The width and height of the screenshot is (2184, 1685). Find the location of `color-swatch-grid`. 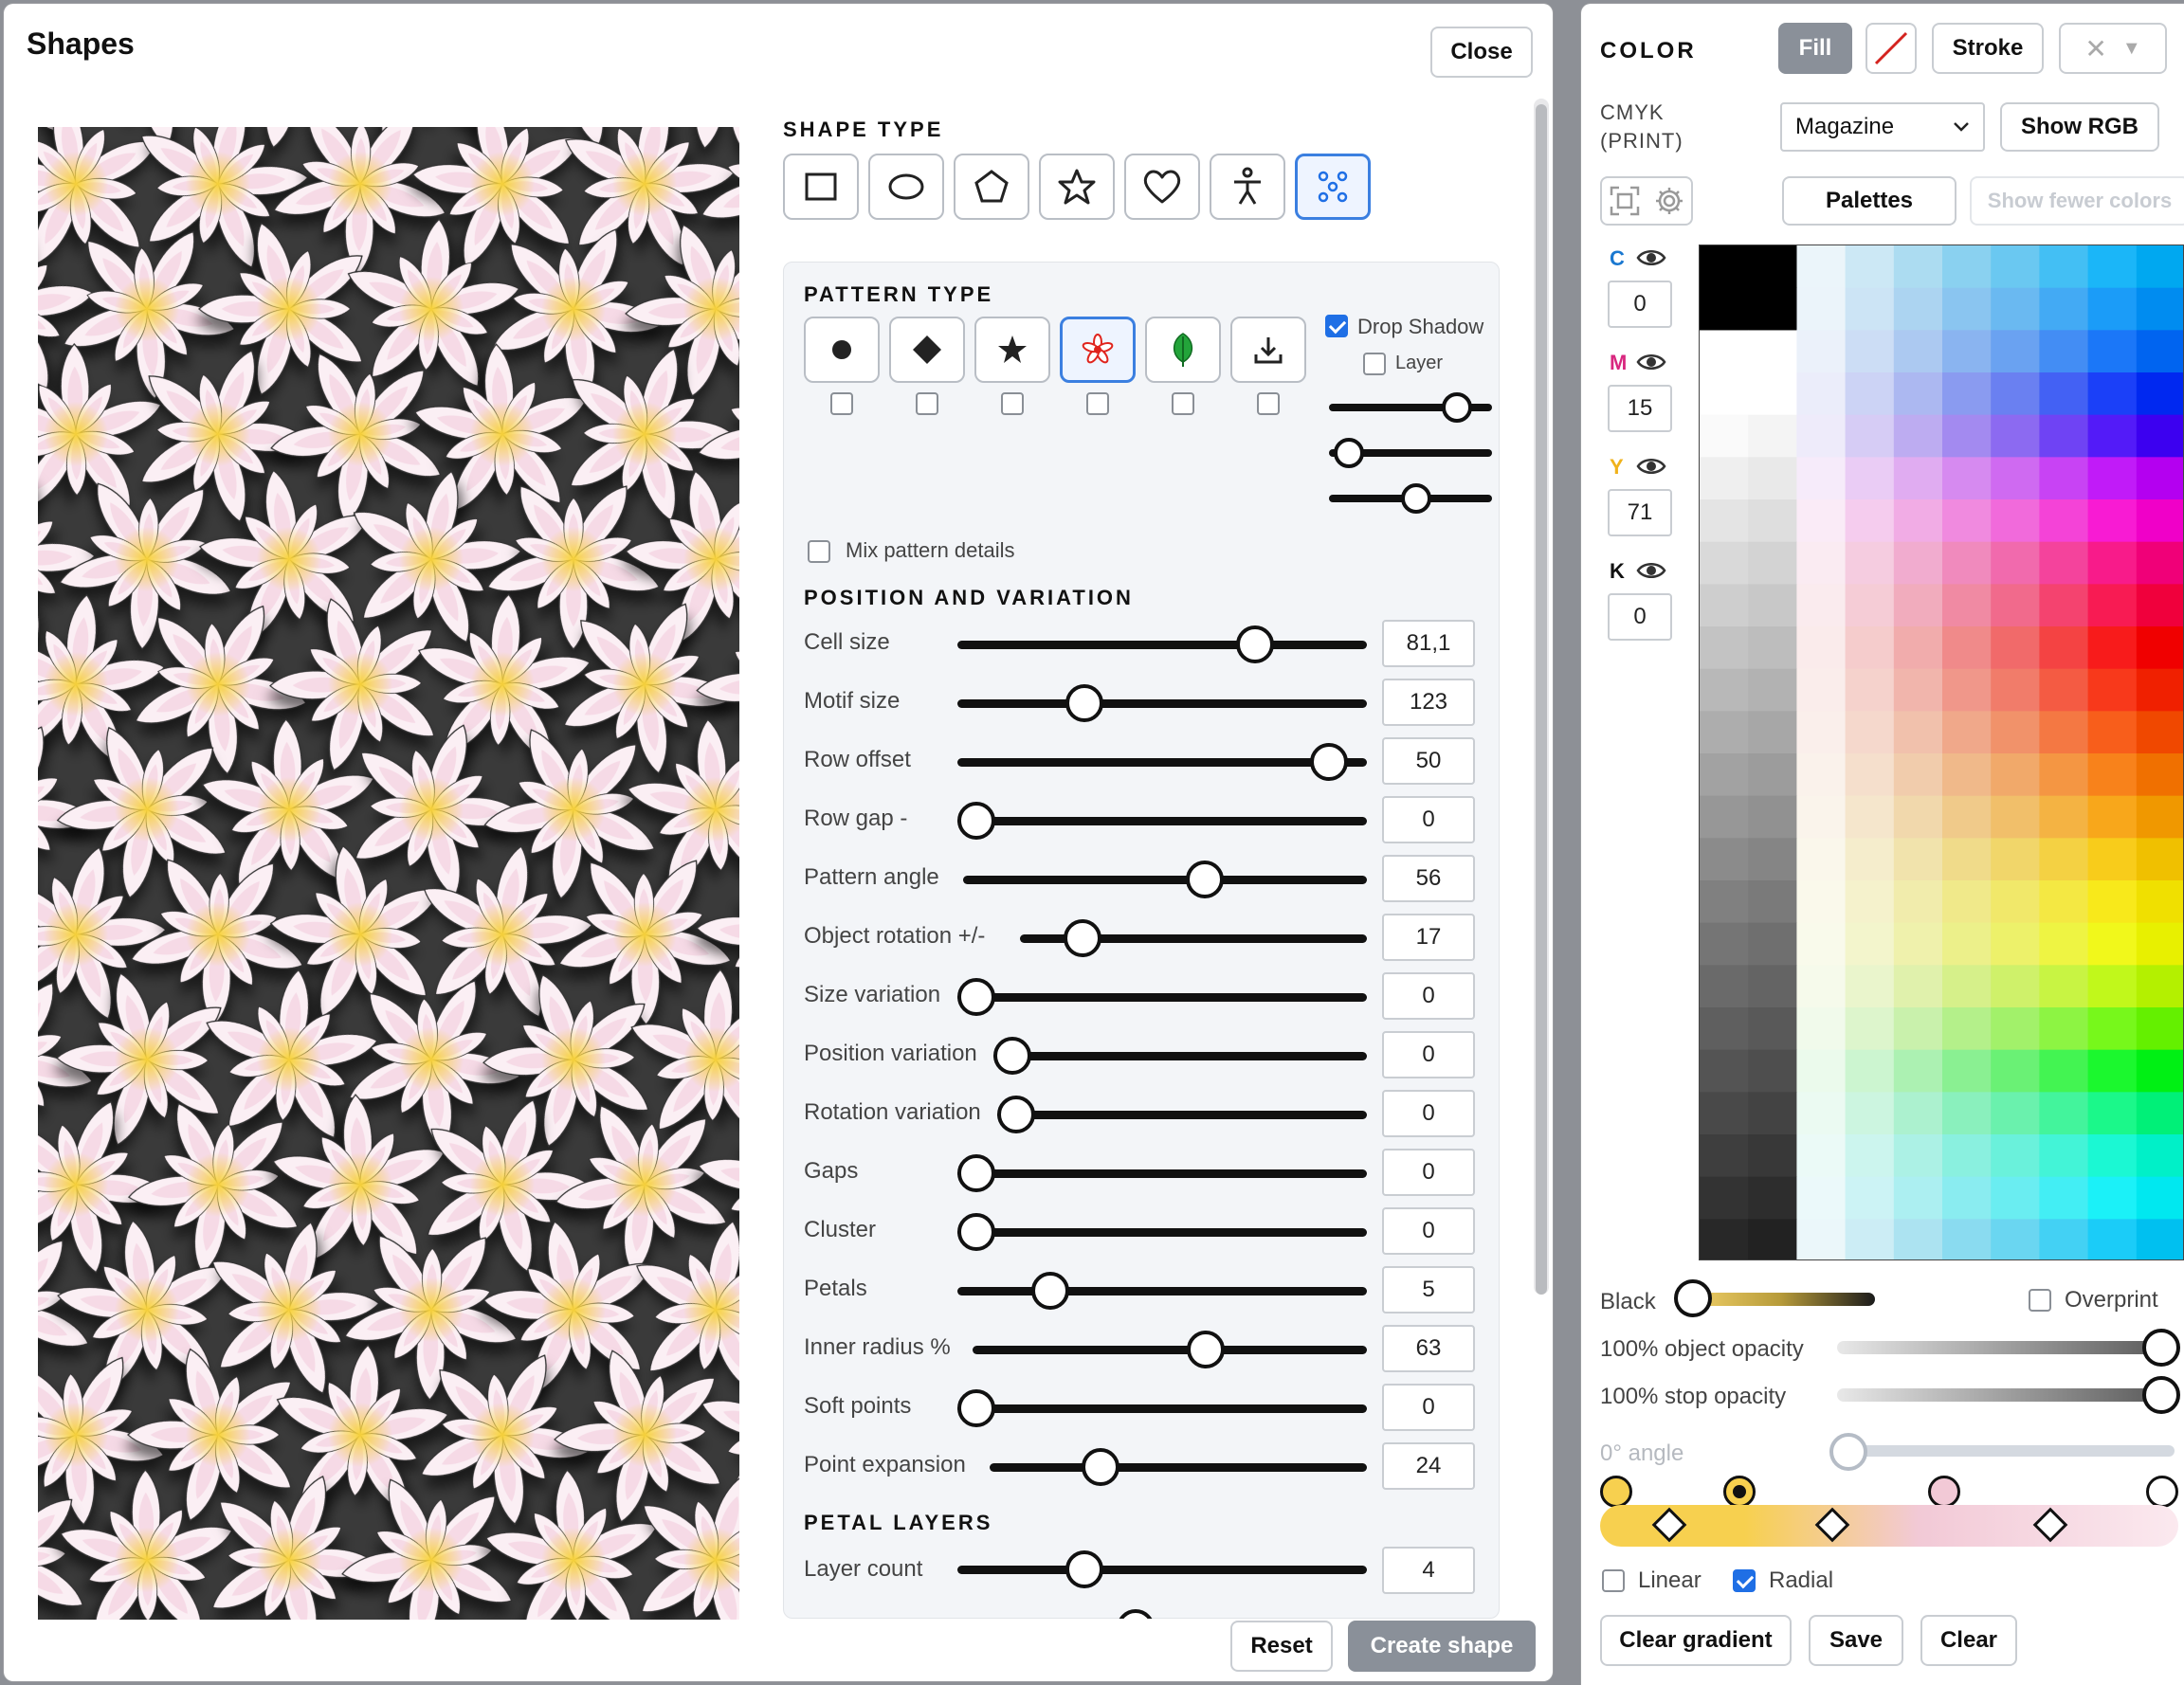

color-swatch-grid is located at coordinates (1941, 752).